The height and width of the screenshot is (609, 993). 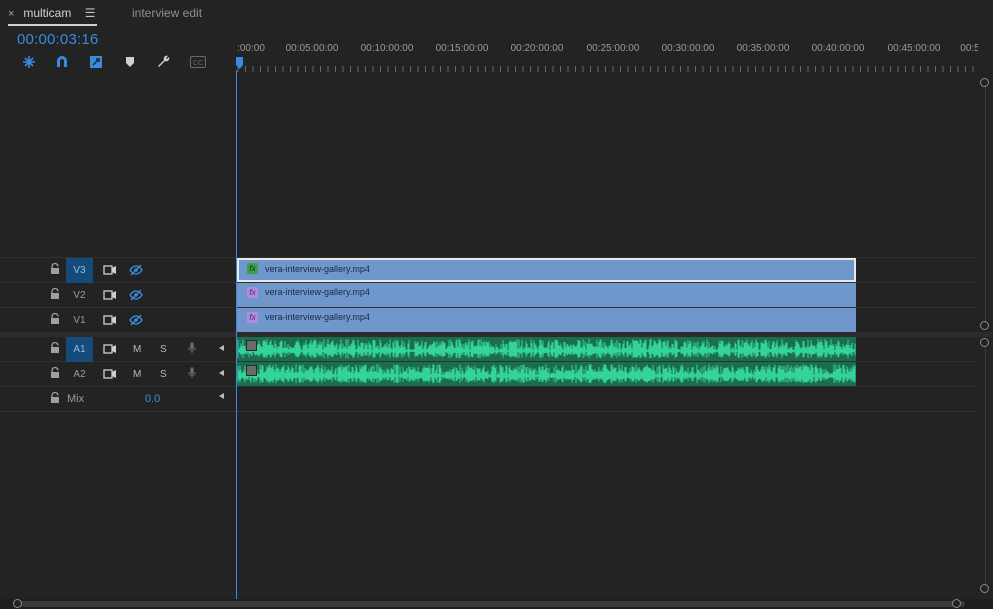 I want to click on tab-bar: × multicam ☰ interview edit, so click(x=496, y=14).